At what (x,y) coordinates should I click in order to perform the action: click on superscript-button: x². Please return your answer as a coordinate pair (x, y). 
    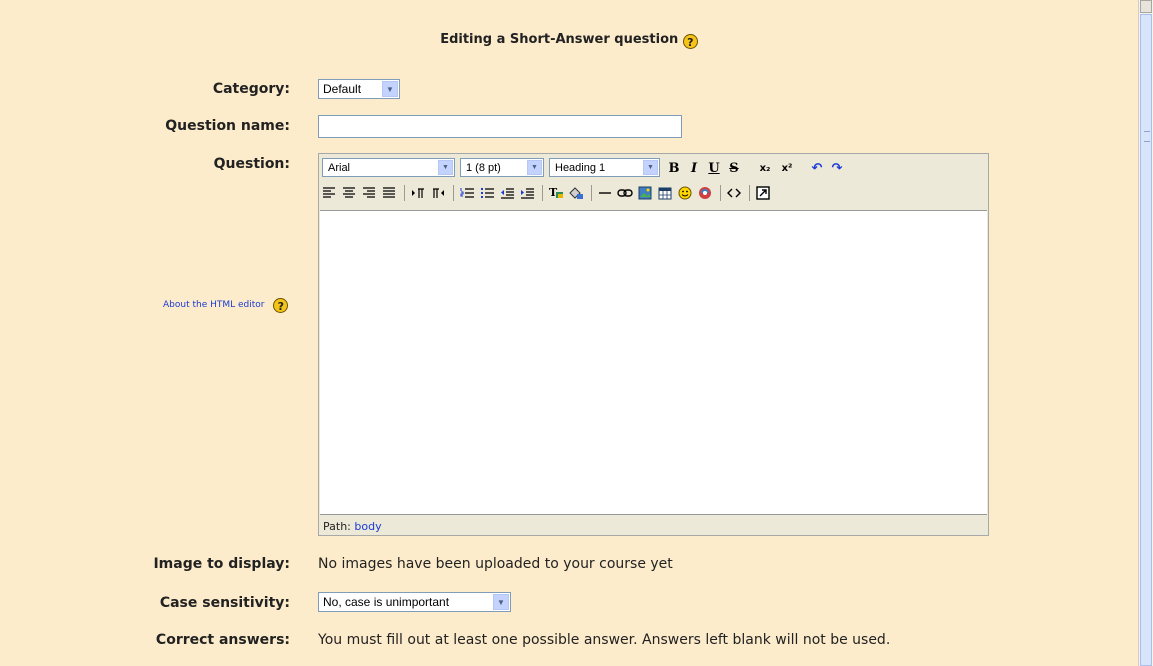
    Looking at the image, I should click on (787, 168).